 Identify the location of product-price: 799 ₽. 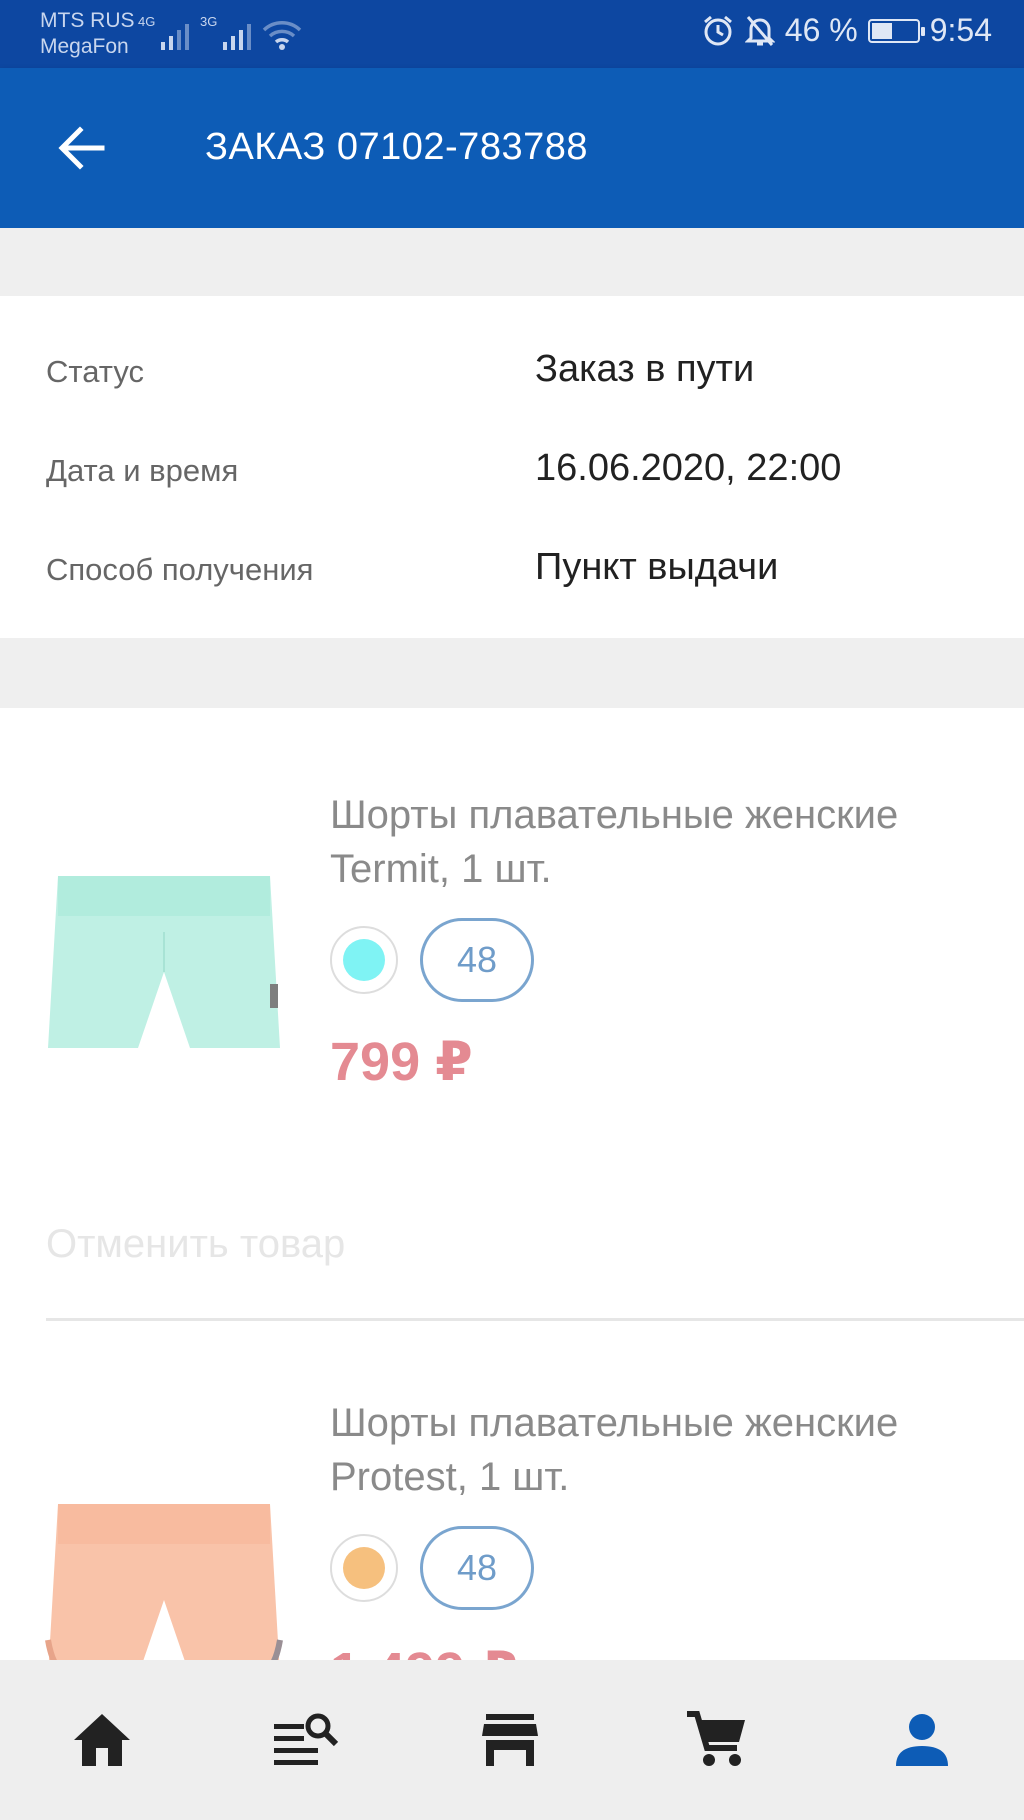
(401, 1062).